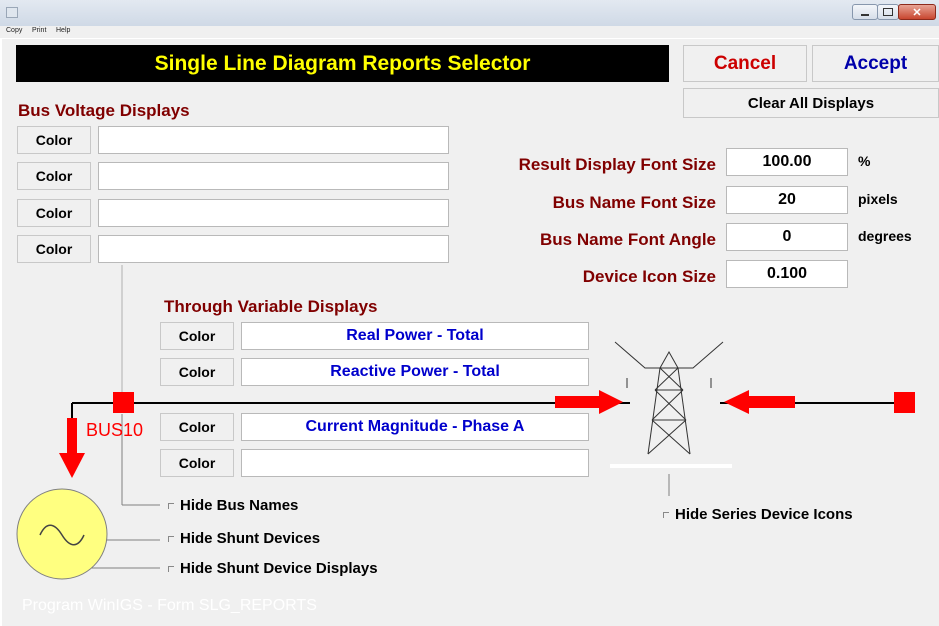 The height and width of the screenshot is (626, 939). I want to click on shunt-arrow-shaft, so click(72, 436).